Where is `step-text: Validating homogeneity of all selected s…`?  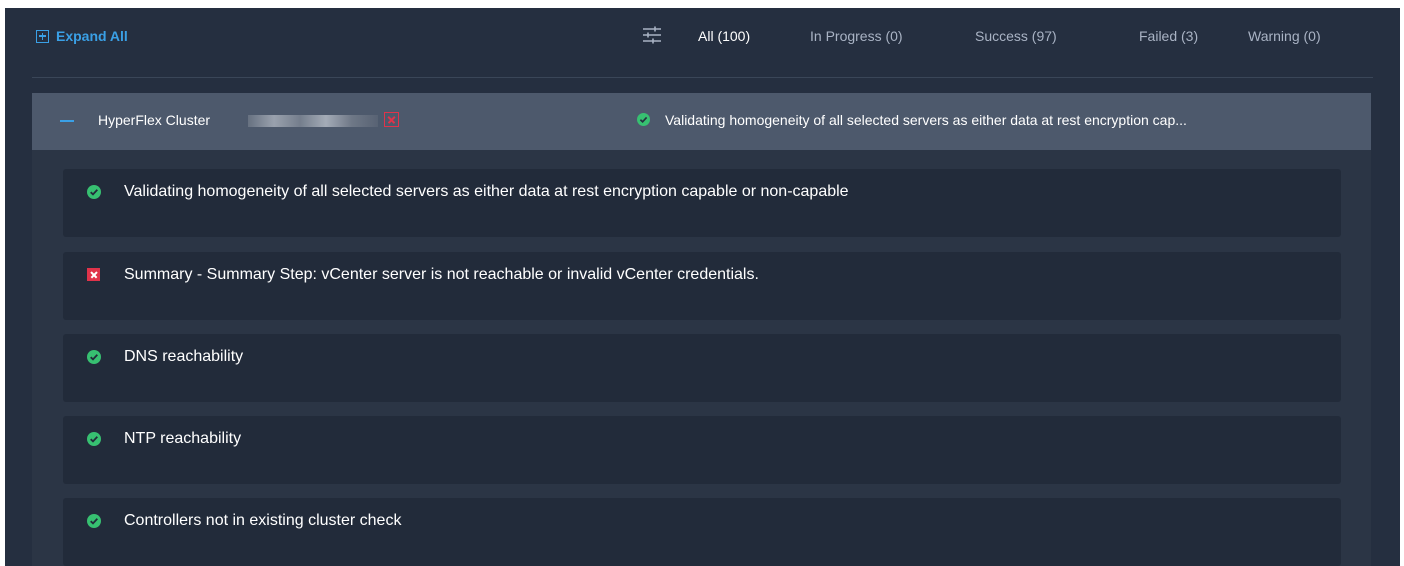
step-text: Validating homogeneity of all selected s… is located at coordinates (486, 191).